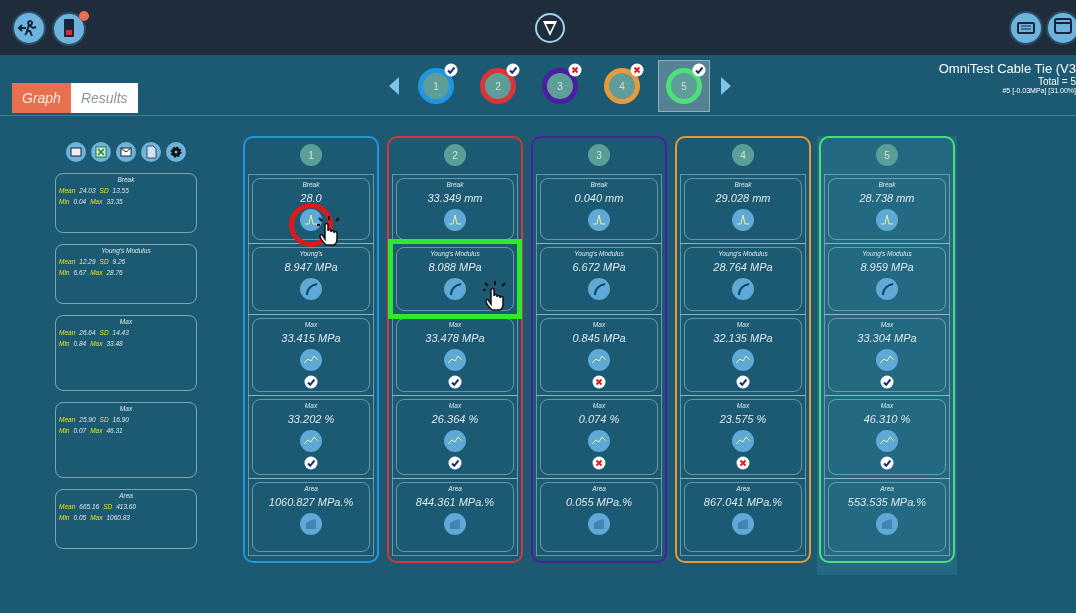  Describe the element at coordinates (455, 198) in the screenshot. I see `result-value: 33.349 mm` at that location.